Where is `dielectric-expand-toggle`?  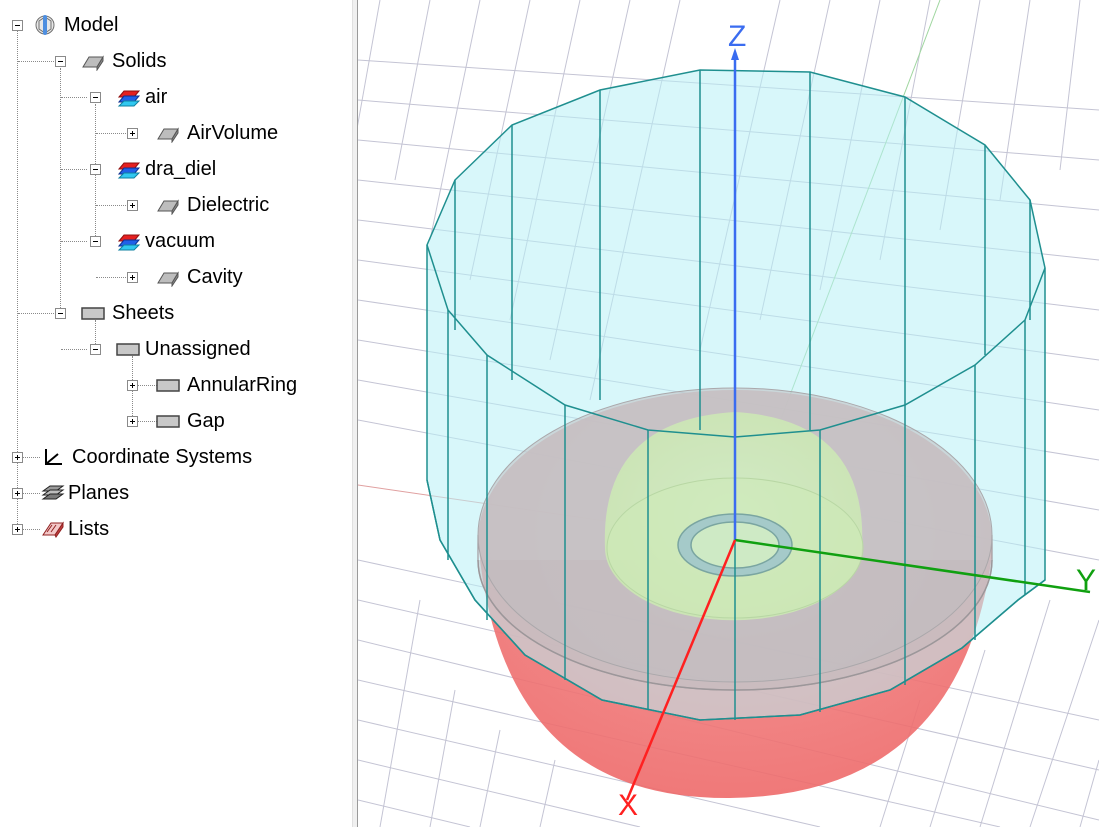 dielectric-expand-toggle is located at coordinates (132, 205).